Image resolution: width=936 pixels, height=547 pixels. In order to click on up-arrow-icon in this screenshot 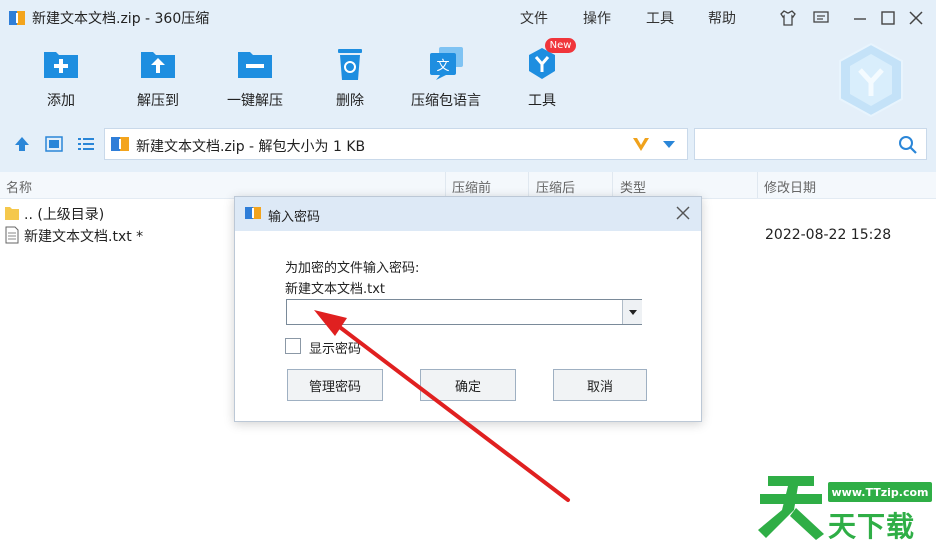, I will do `click(22, 144)`.